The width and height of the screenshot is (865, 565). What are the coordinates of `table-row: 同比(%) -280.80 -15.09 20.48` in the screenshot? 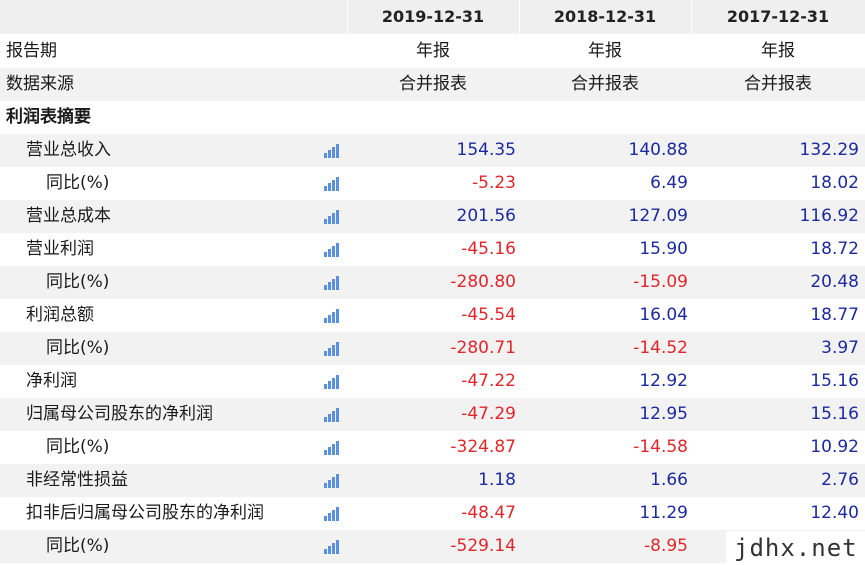 It's located at (432, 282).